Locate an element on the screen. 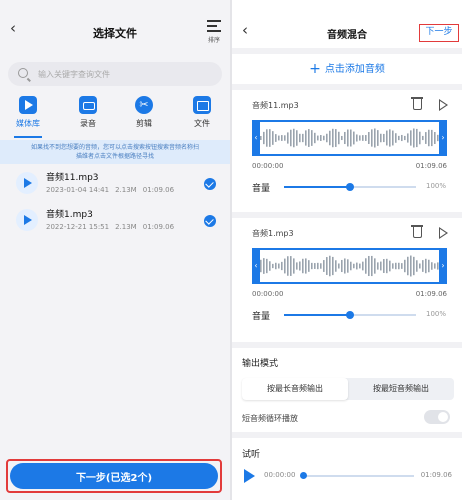 The height and width of the screenshot is (500, 462). loop-toggle is located at coordinates (437, 417).